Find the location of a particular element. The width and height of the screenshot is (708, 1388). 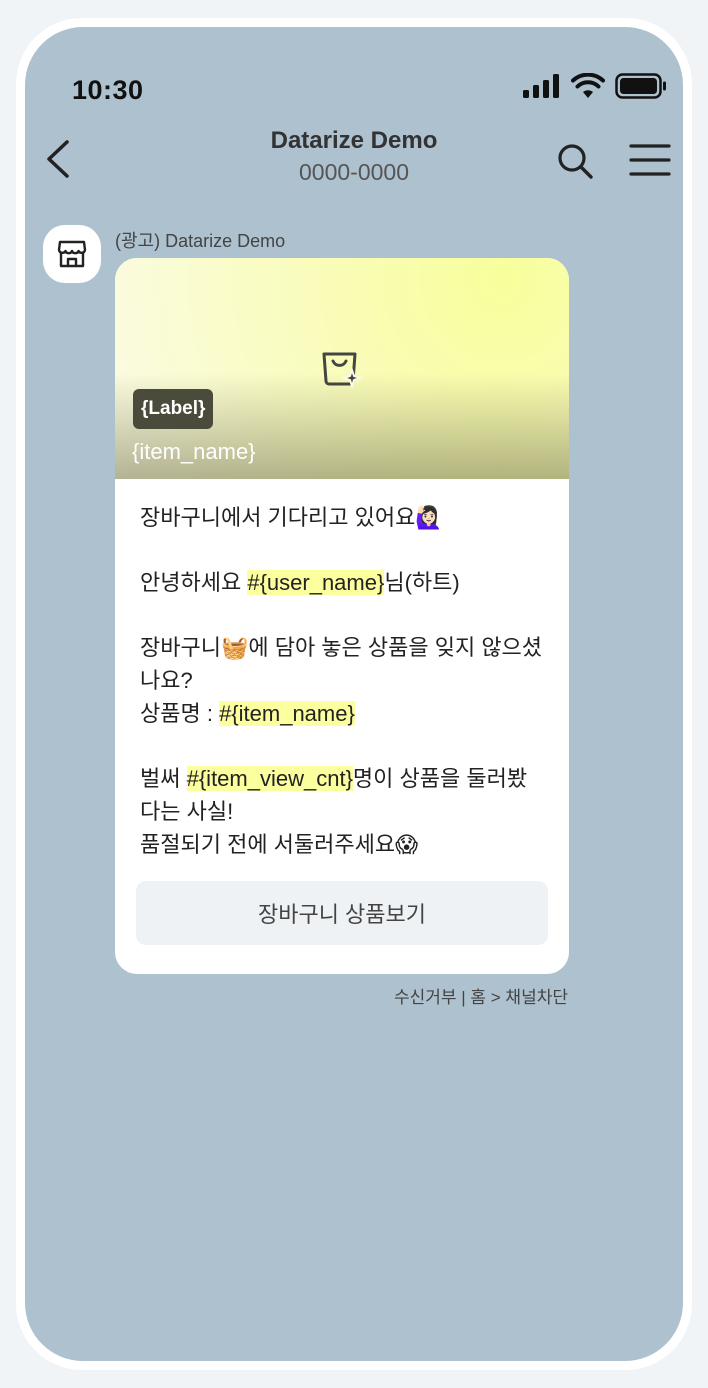

variable-highlight: #{item_name} is located at coordinates (287, 713).